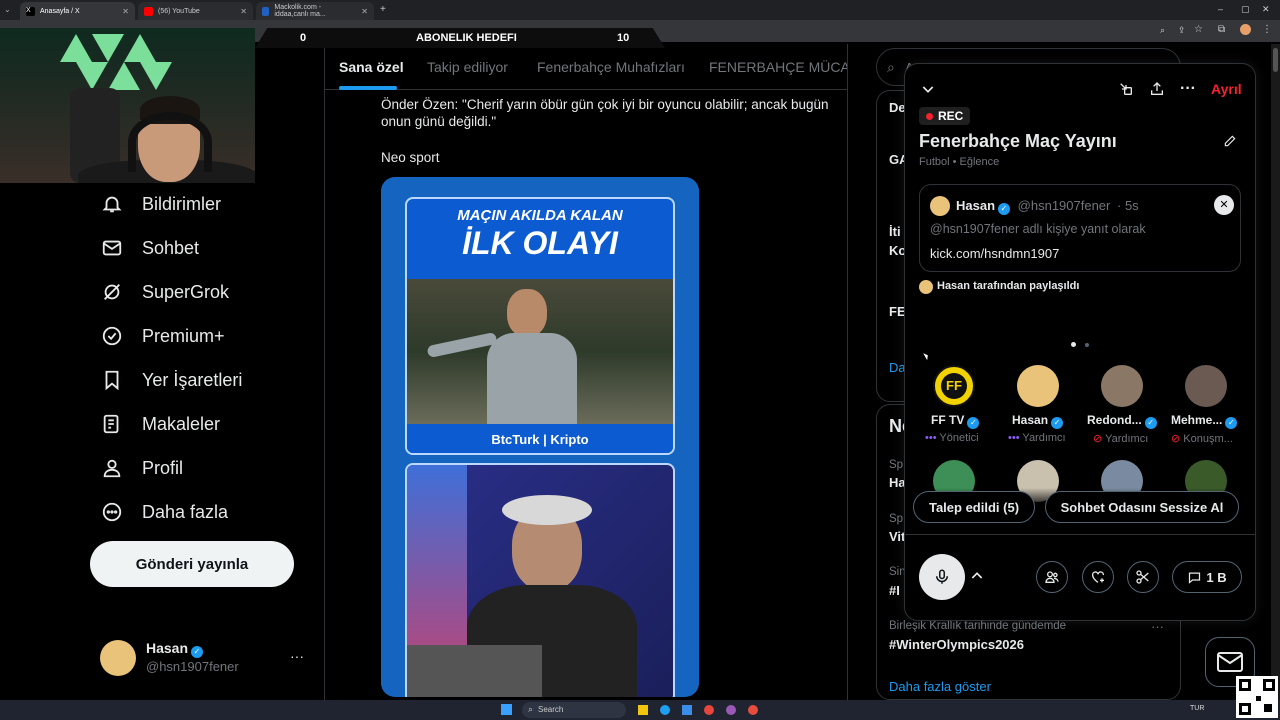 This screenshot has height=720, width=1280. I want to click on nav-bildirimler: Bildirimler, so click(160, 204).